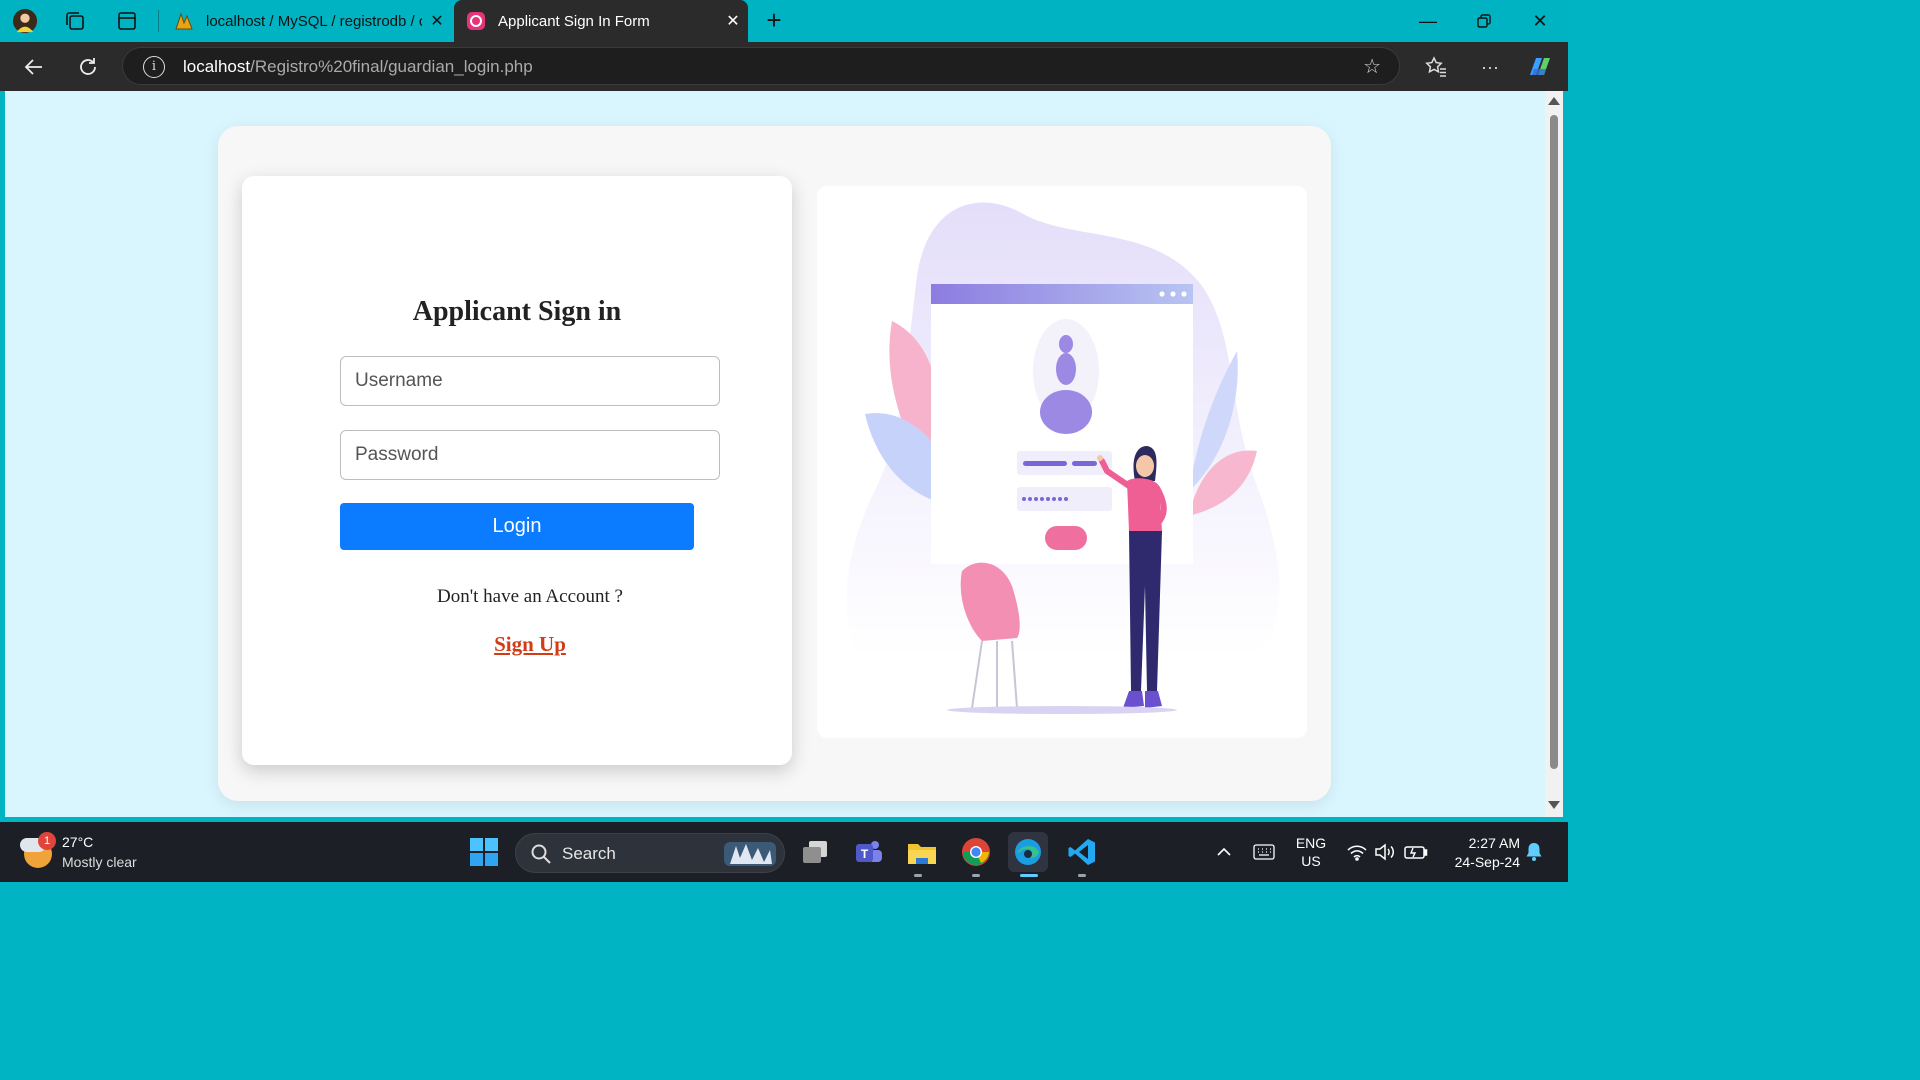 This screenshot has height=1080, width=1920. Describe the element at coordinates (184, 21) in the screenshot. I see `phpmyadmin-favicon-icon` at that location.